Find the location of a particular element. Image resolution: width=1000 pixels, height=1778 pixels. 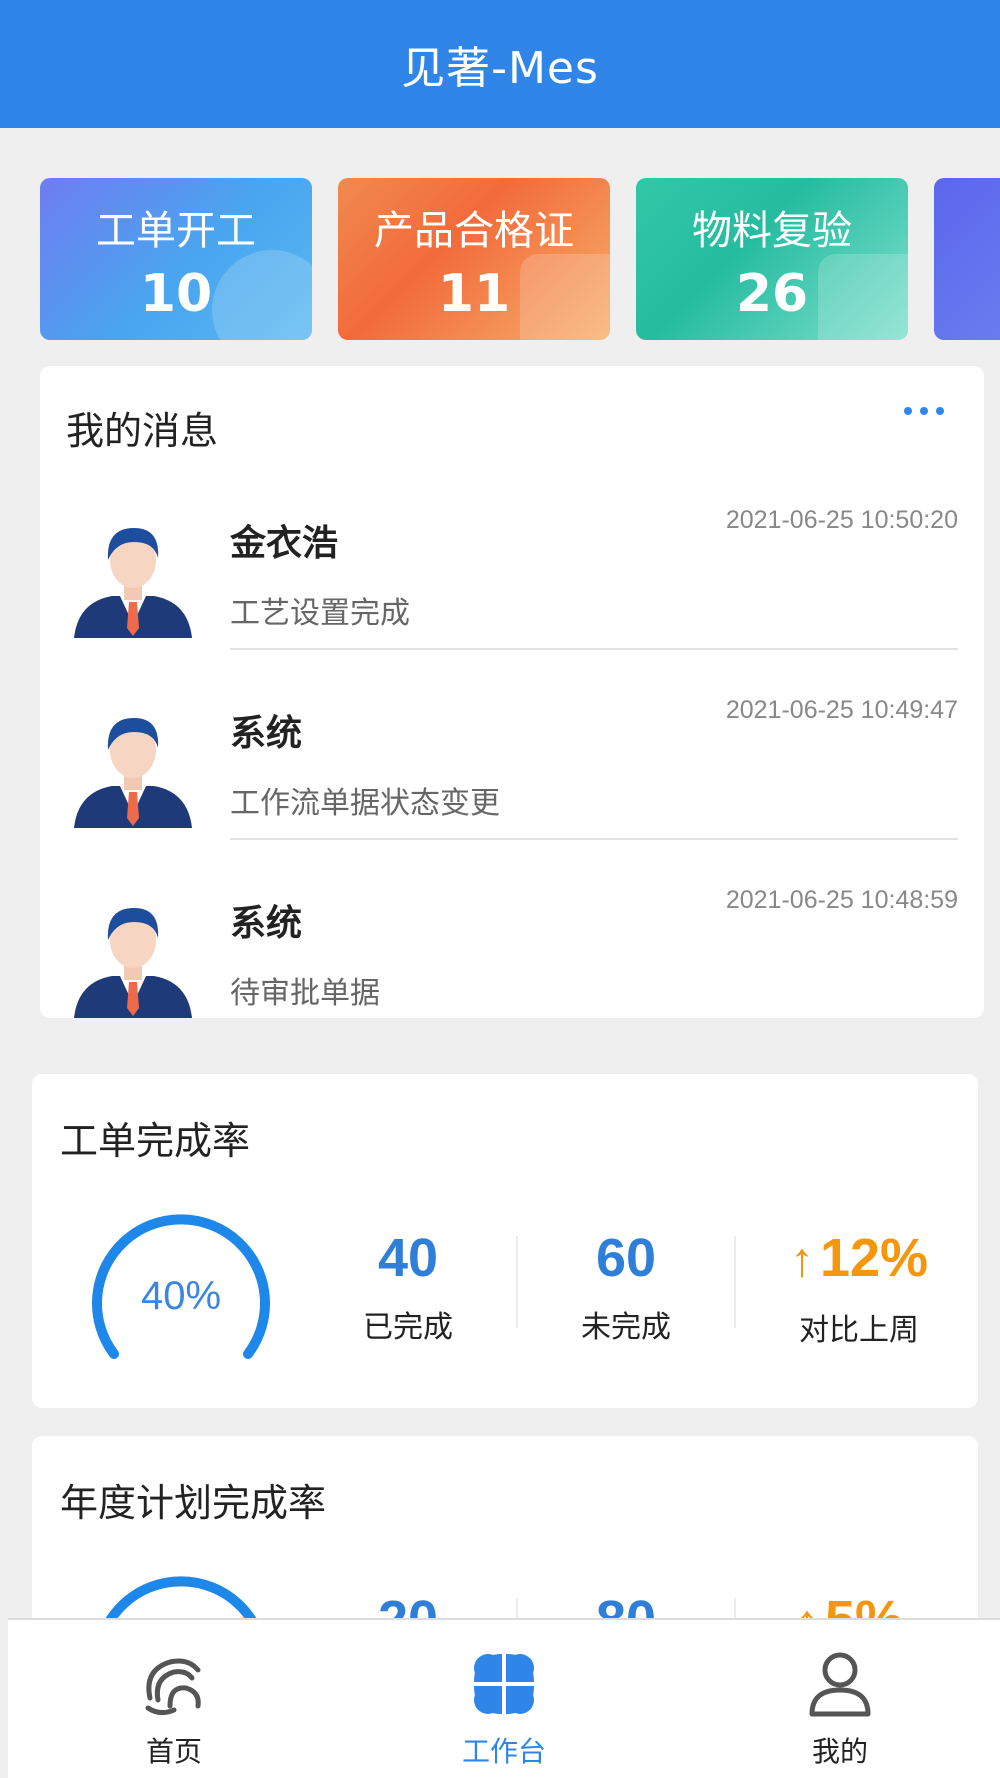

nav-item-workbench: 工作台 is located at coordinates (504, 1699).